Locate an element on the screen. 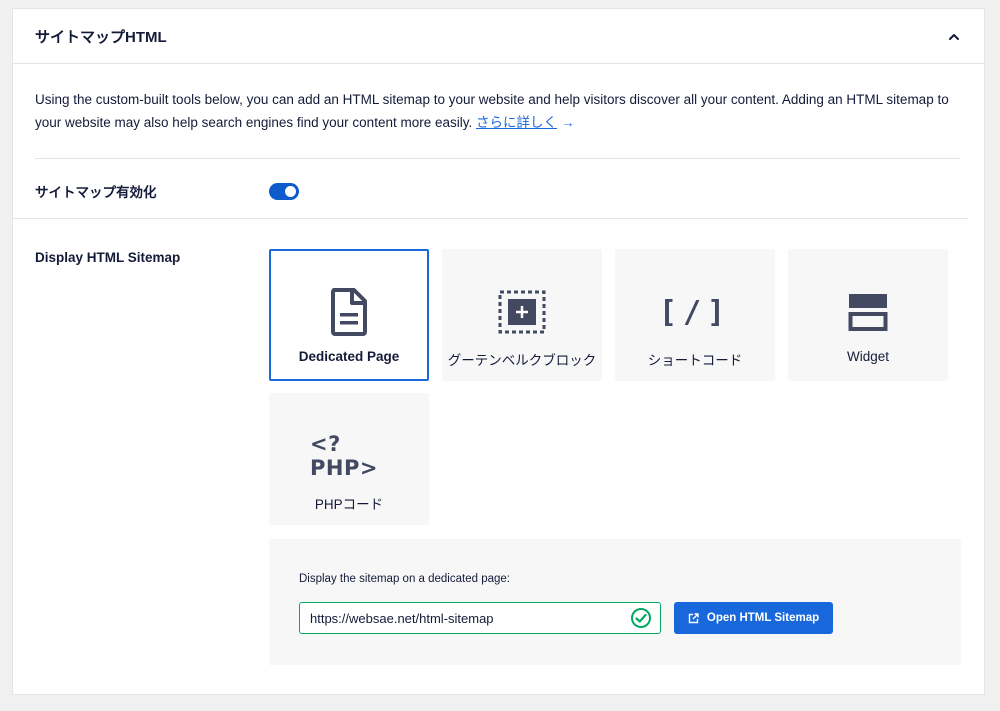 This screenshot has width=1000, height=711. option-label: グーテンベルクブロック is located at coordinates (522, 360).